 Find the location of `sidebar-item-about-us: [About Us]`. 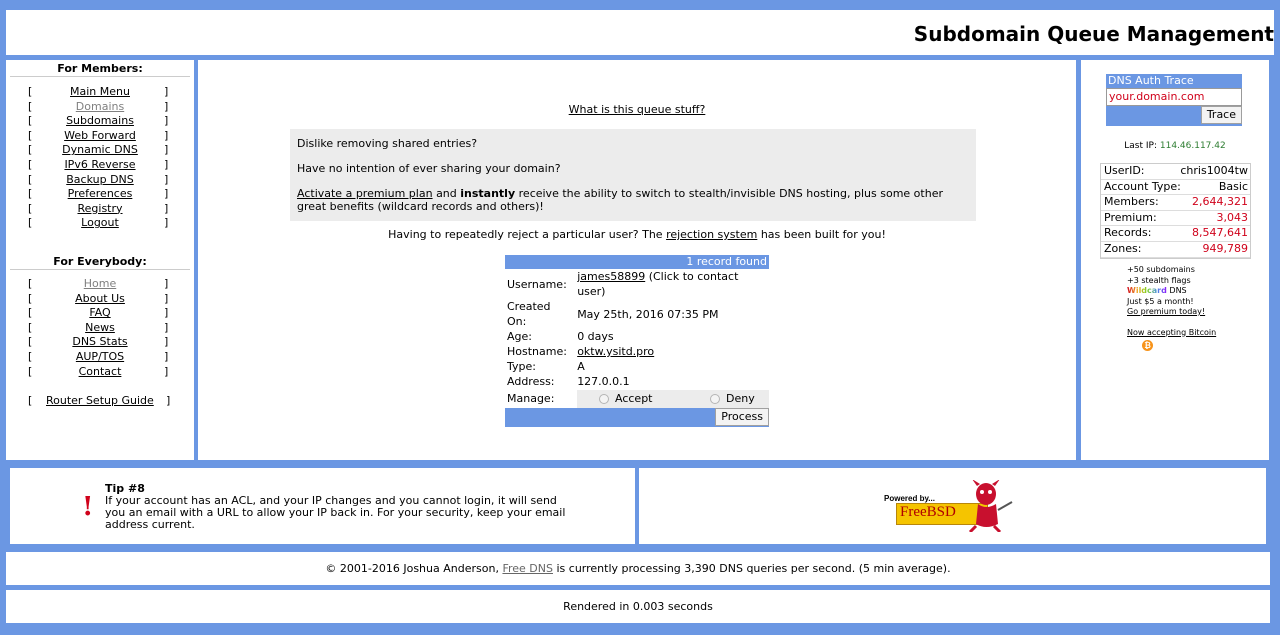

sidebar-item-about-us: [About Us] is located at coordinates (100, 299).